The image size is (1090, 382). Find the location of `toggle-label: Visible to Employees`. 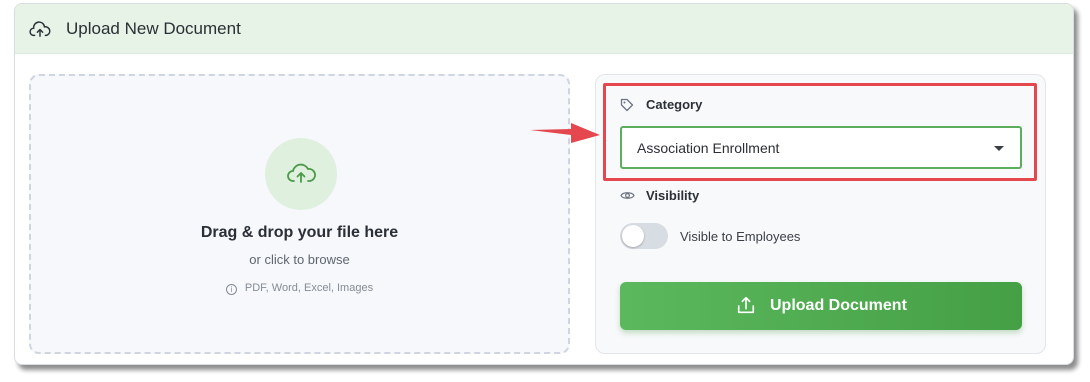

toggle-label: Visible to Employees is located at coordinates (740, 236).